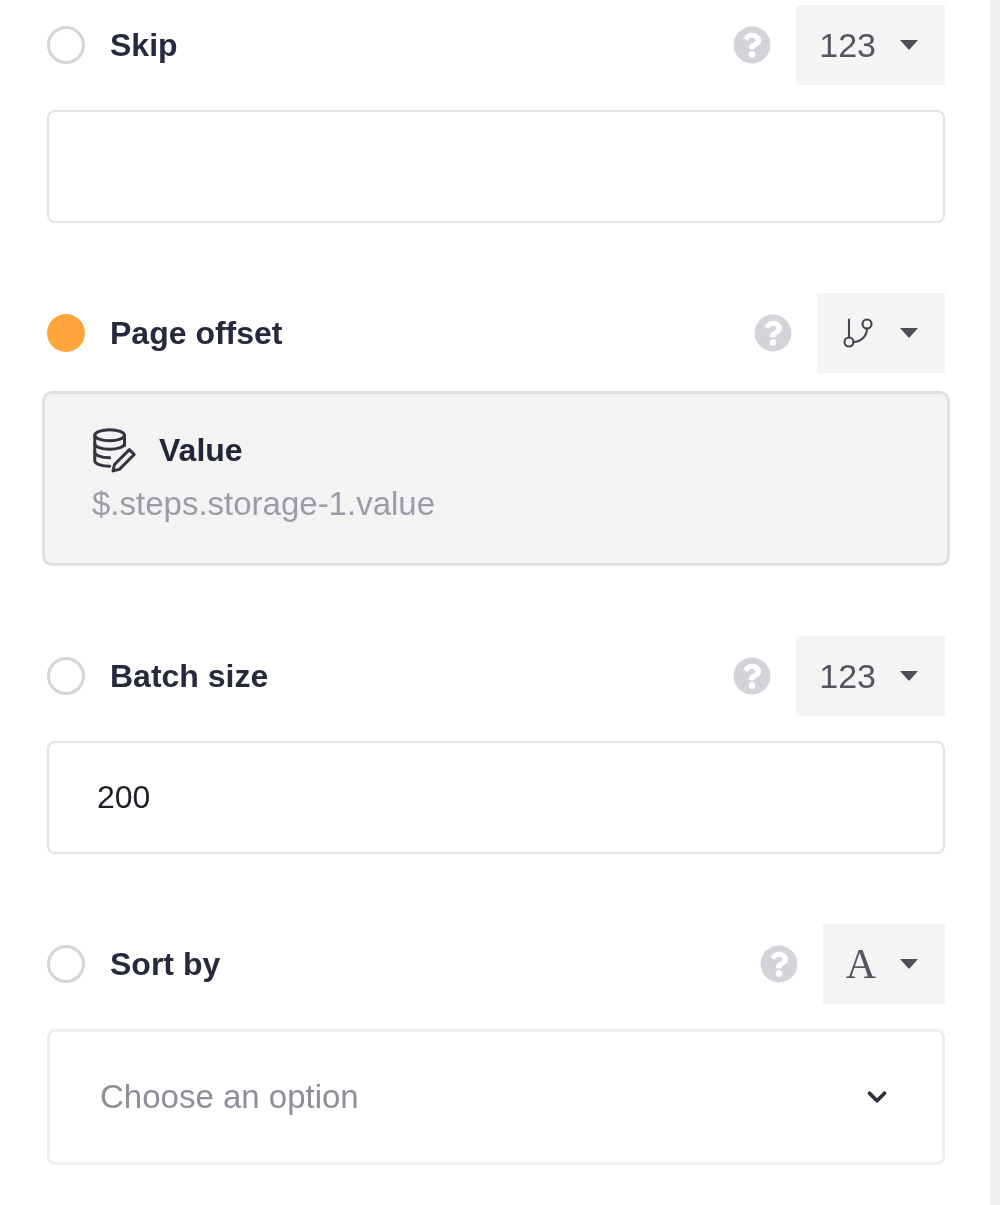 The image size is (1000, 1205). I want to click on reference-path: $.steps.storage-1.value, so click(264, 504).